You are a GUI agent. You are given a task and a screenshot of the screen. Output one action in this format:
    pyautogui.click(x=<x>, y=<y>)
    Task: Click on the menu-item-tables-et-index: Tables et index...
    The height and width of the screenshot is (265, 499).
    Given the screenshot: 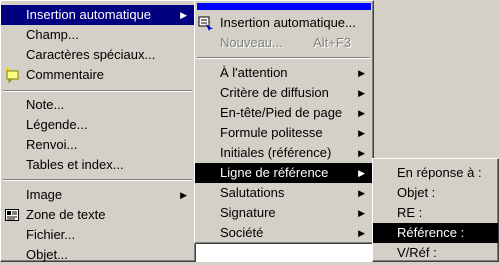 What is the action you would take?
    pyautogui.click(x=98, y=165)
    